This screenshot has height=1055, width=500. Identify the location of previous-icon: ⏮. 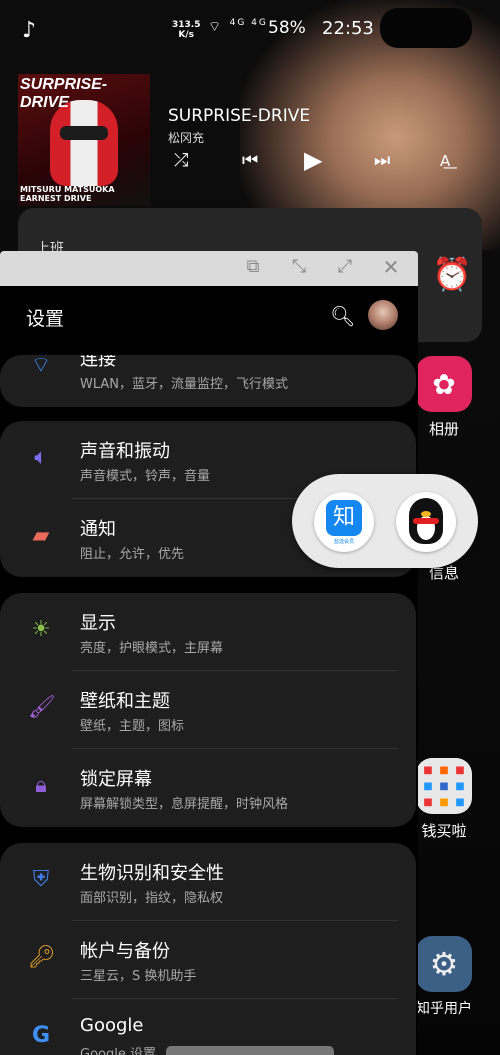
(250, 160).